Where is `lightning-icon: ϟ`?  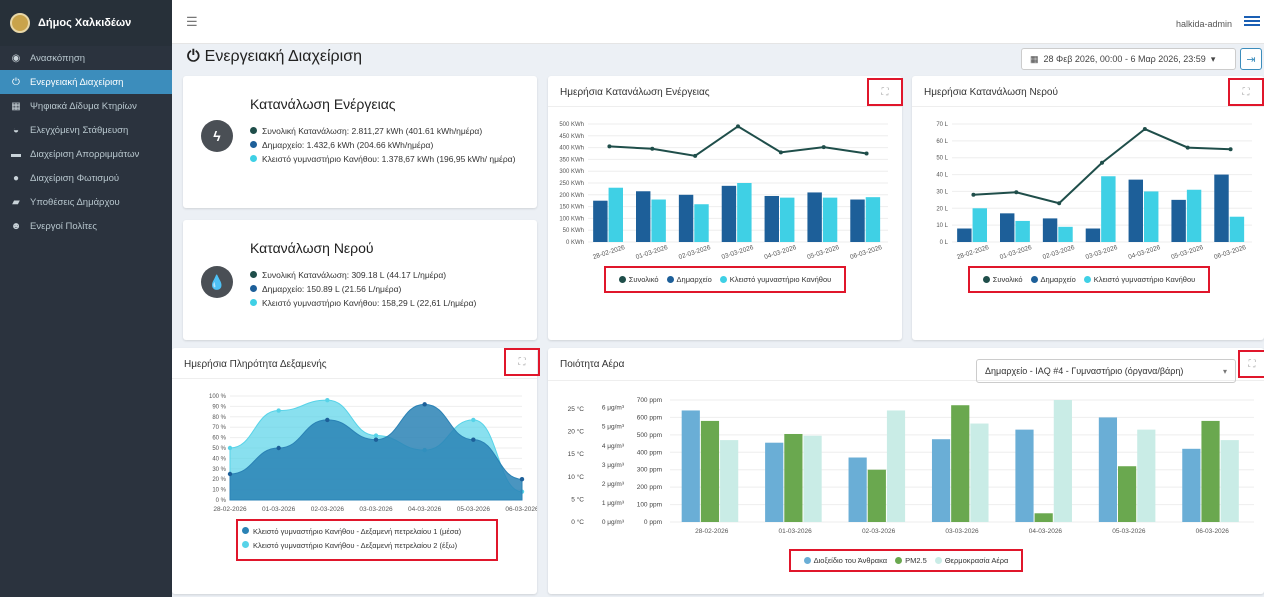
lightning-icon: ϟ is located at coordinates (217, 136).